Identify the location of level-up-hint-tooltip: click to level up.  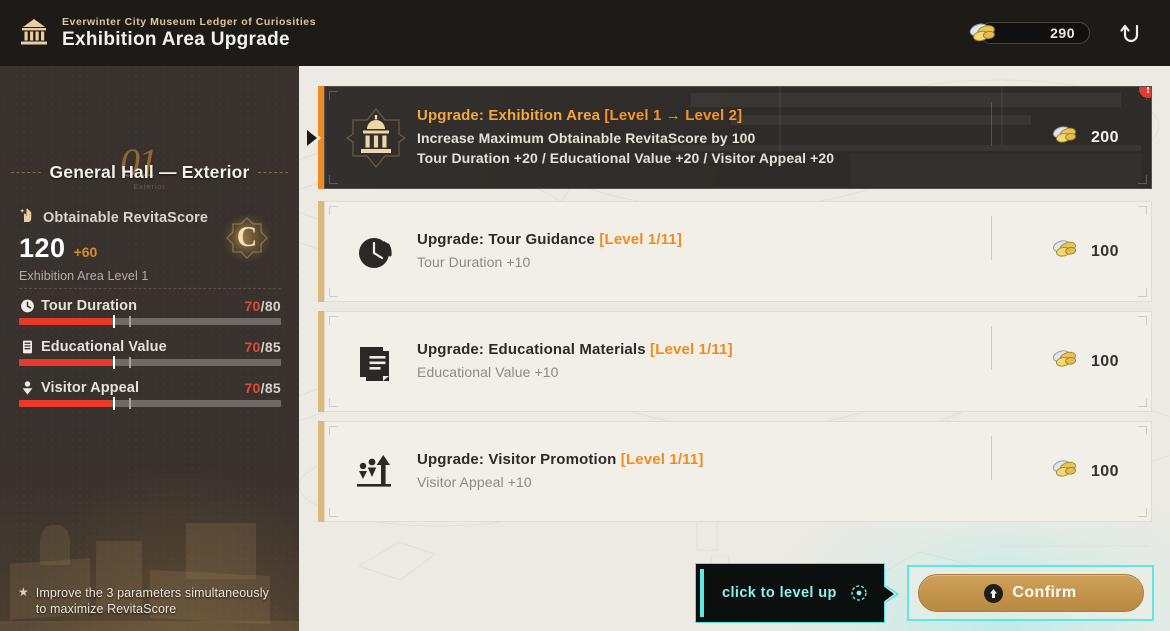
(790, 593).